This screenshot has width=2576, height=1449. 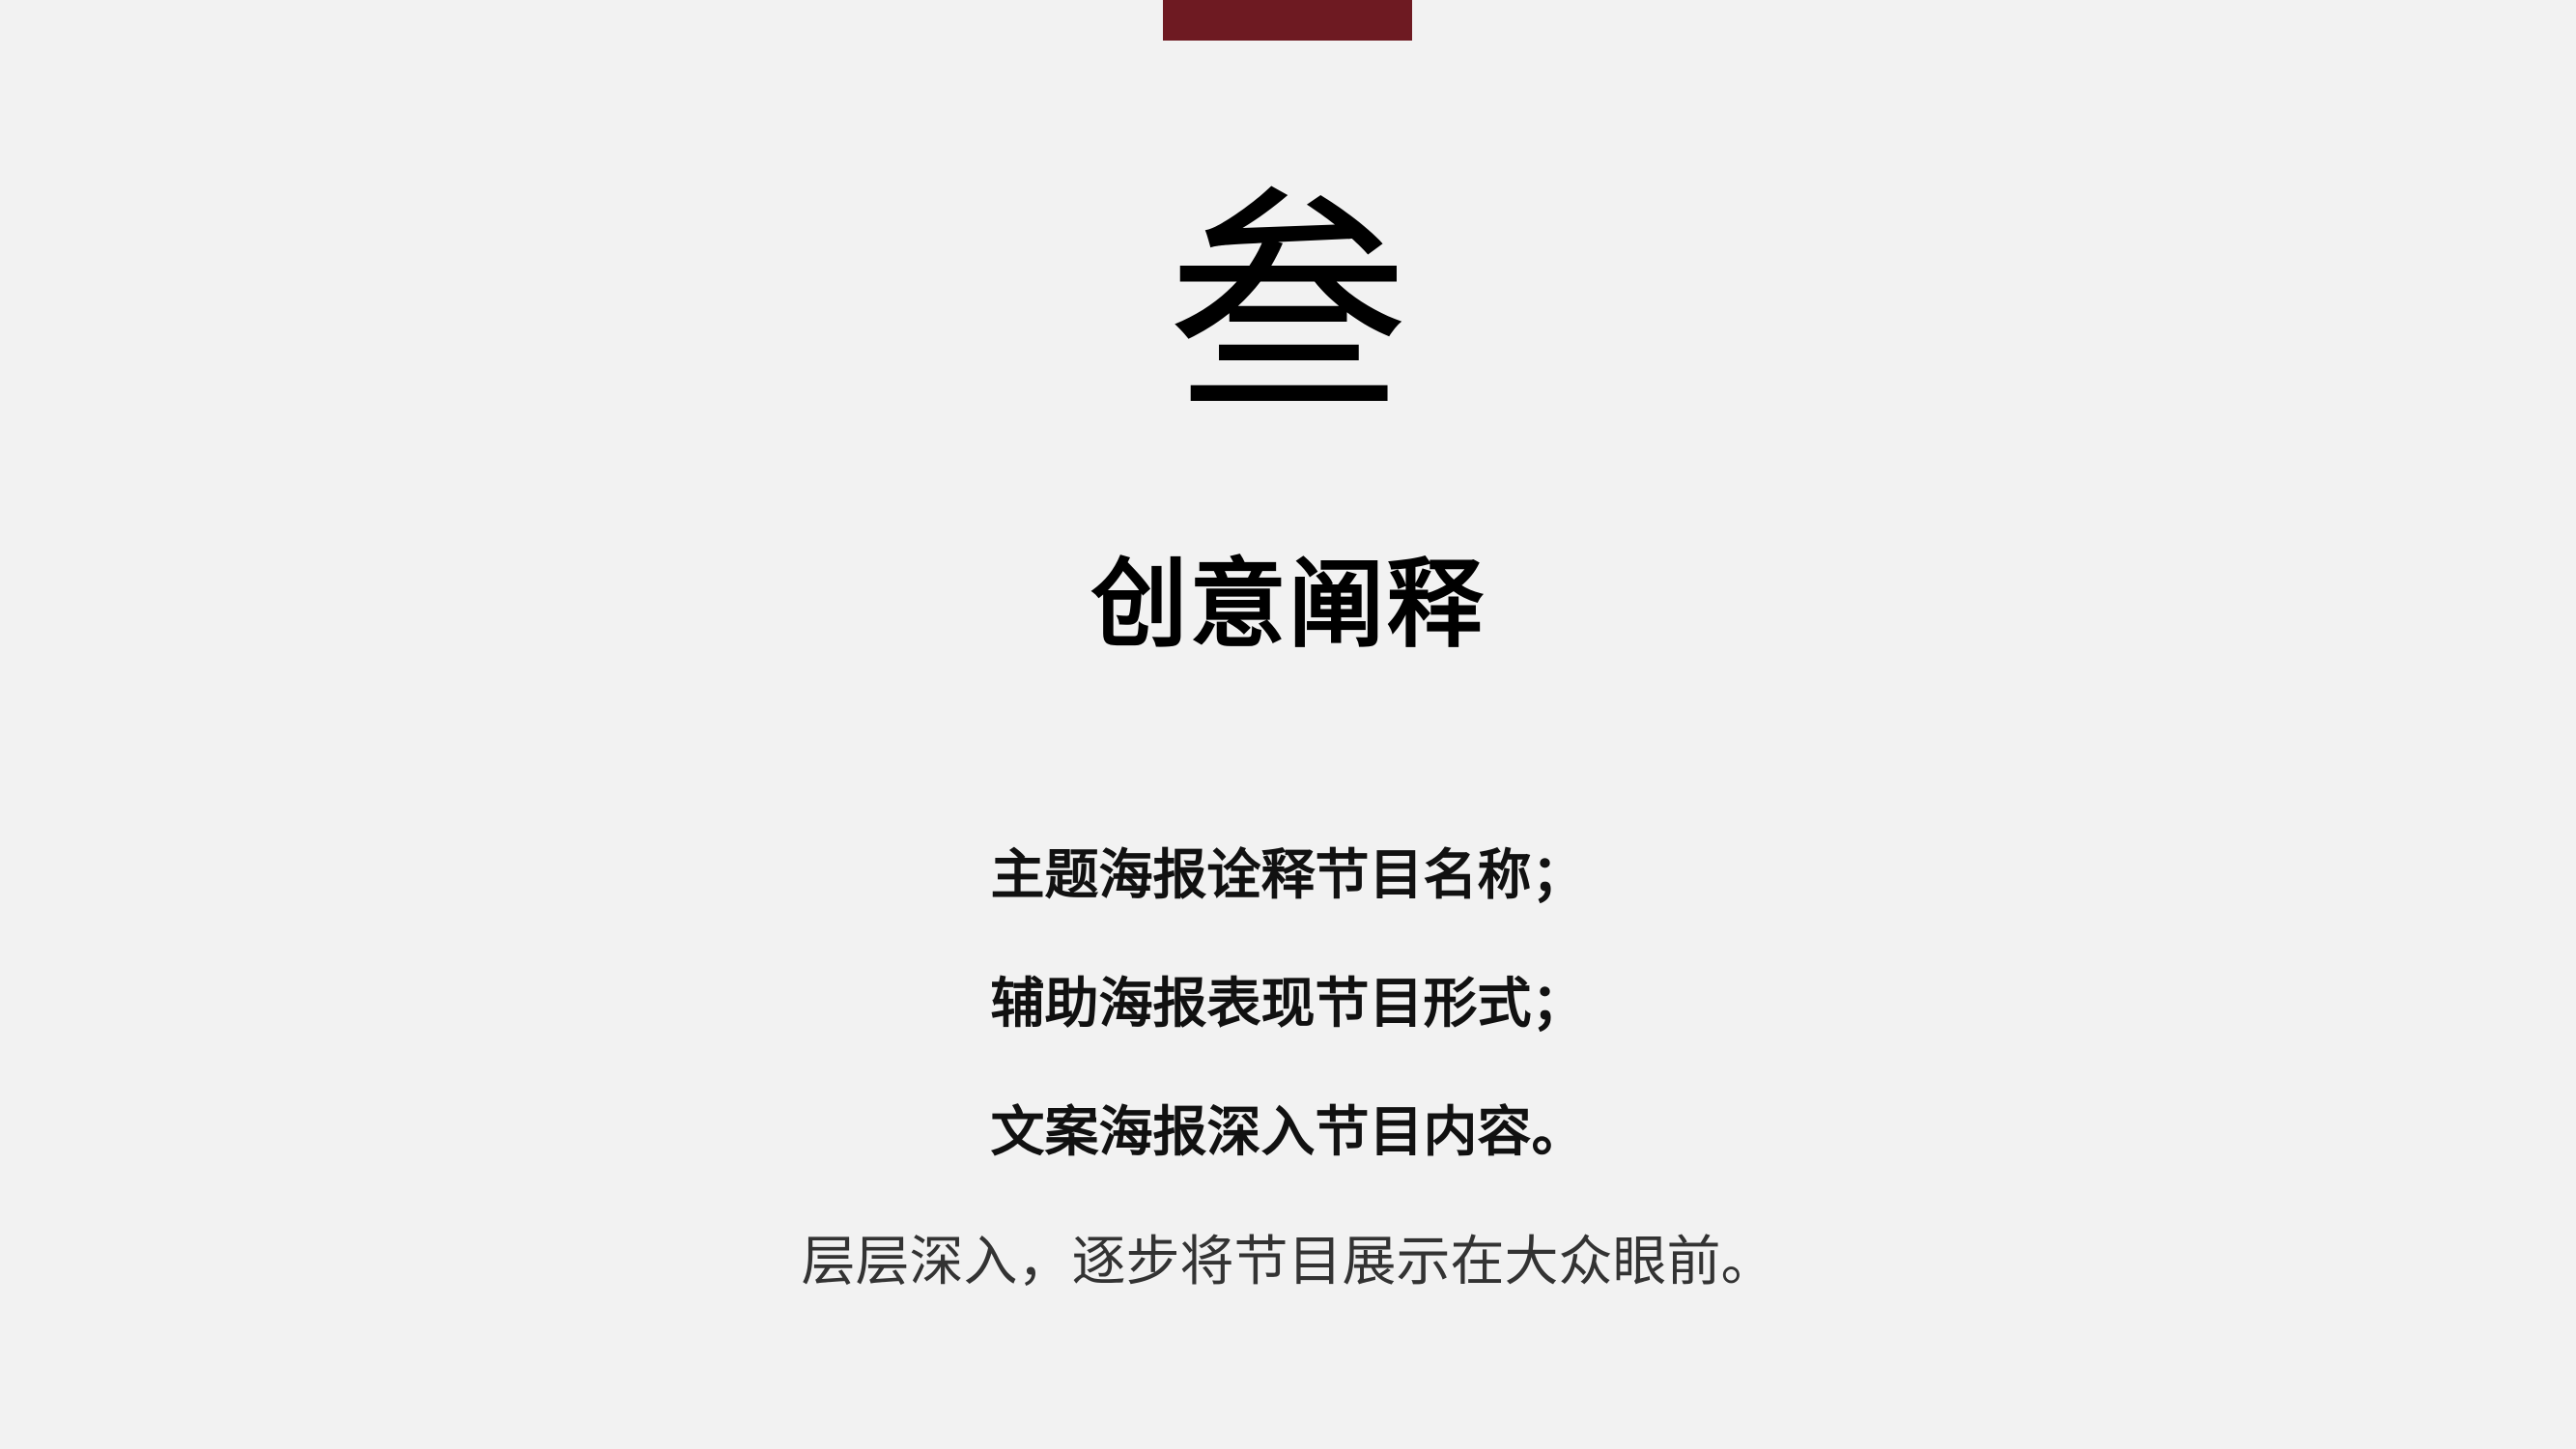 I want to click on body-line-poster-copy: 文案海报深入节目内容。, so click(x=1288, y=1132).